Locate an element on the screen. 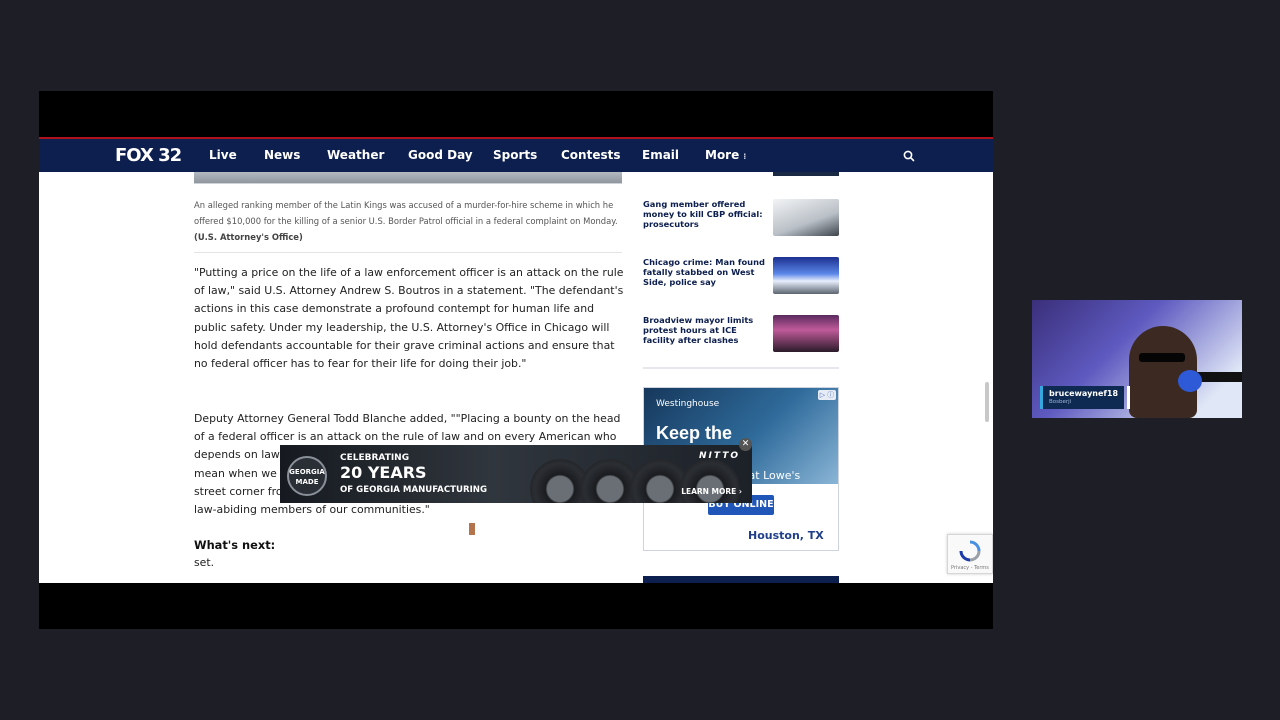 Image resolution: width=1280 pixels, height=720 pixels. article-photo is located at coordinates (408, 178).